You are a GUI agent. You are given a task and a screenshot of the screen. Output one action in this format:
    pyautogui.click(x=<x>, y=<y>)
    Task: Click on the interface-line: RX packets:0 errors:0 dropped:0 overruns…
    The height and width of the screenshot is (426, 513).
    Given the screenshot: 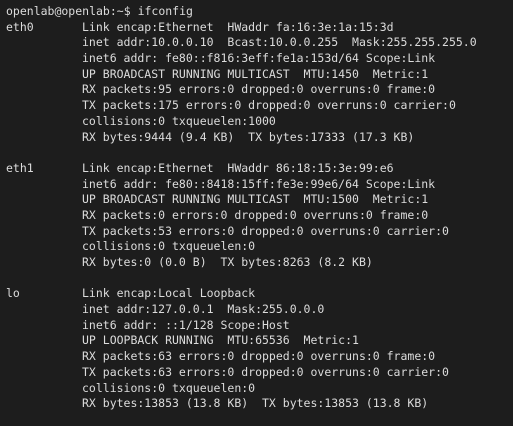 What is the action you would take?
    pyautogui.click(x=259, y=216)
    